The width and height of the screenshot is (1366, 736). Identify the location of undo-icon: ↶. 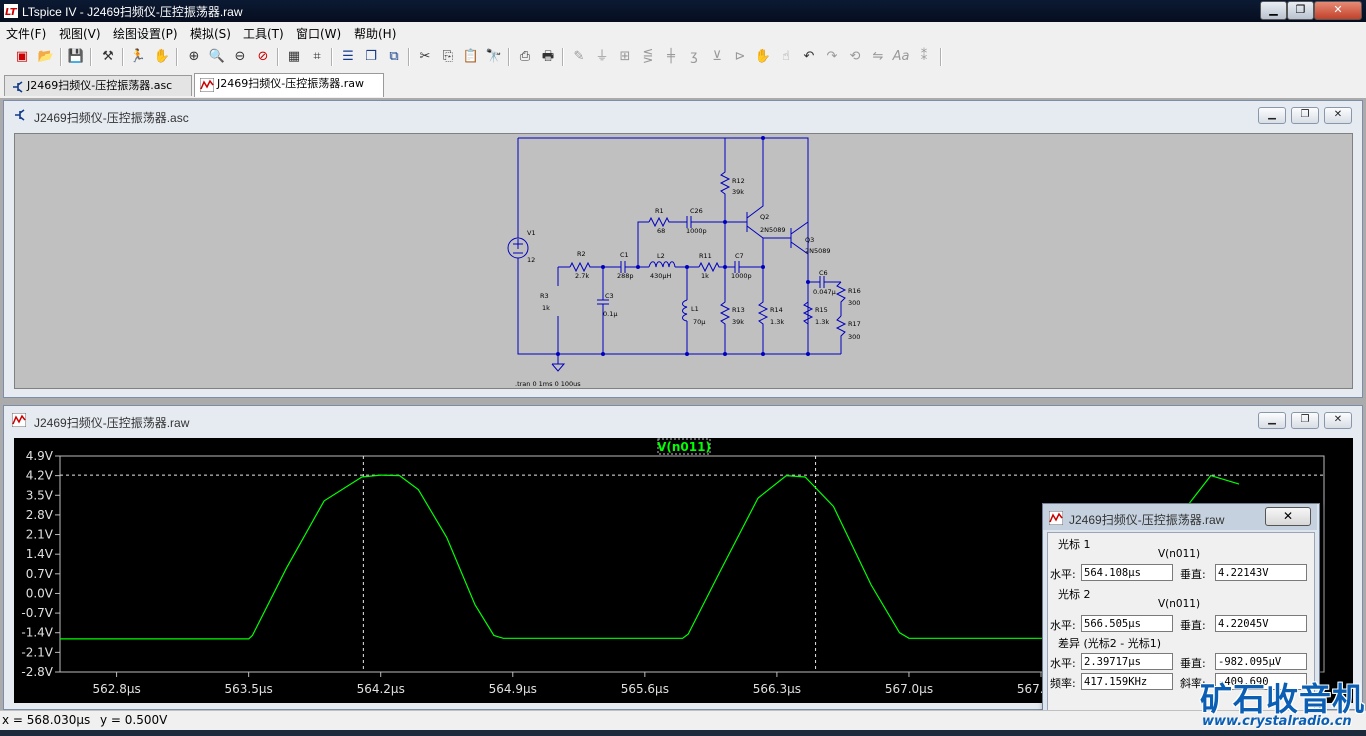
(809, 57).